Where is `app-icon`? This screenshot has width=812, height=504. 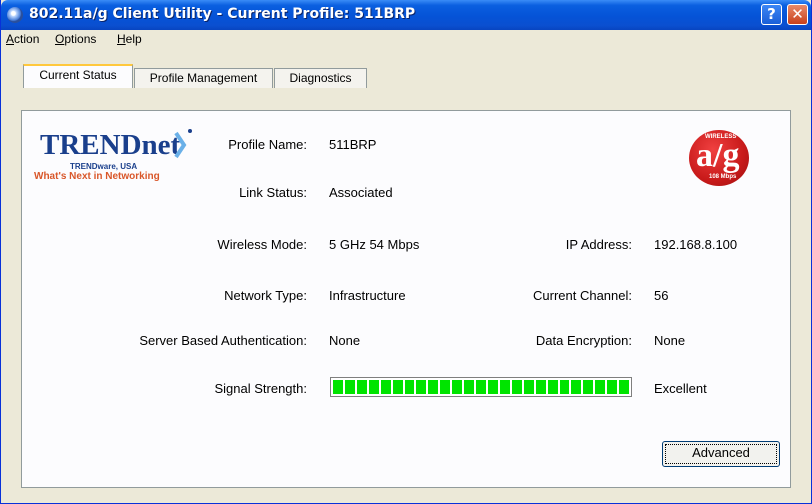
app-icon is located at coordinates (15, 15).